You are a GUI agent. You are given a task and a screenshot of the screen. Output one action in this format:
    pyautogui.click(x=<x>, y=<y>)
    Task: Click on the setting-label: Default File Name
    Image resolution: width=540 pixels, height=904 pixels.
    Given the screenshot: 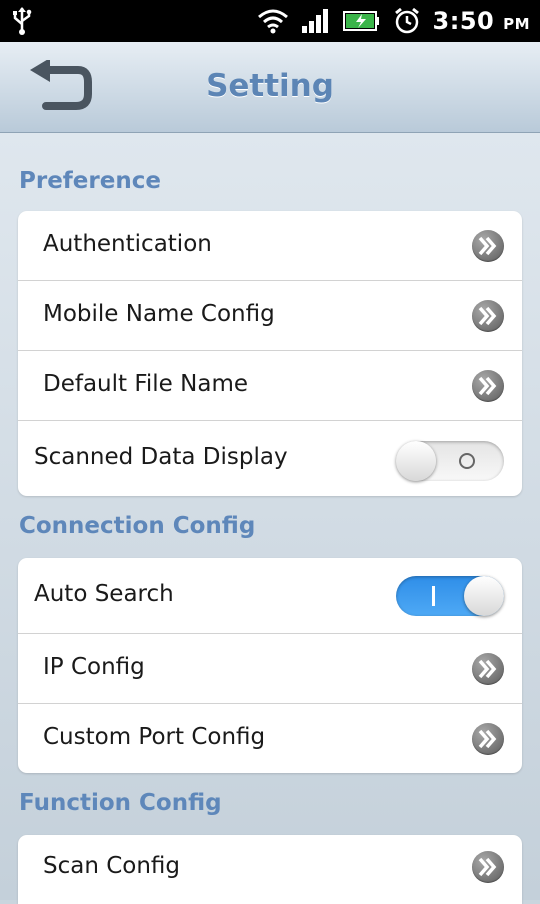 What is the action you would take?
    pyautogui.click(x=146, y=384)
    